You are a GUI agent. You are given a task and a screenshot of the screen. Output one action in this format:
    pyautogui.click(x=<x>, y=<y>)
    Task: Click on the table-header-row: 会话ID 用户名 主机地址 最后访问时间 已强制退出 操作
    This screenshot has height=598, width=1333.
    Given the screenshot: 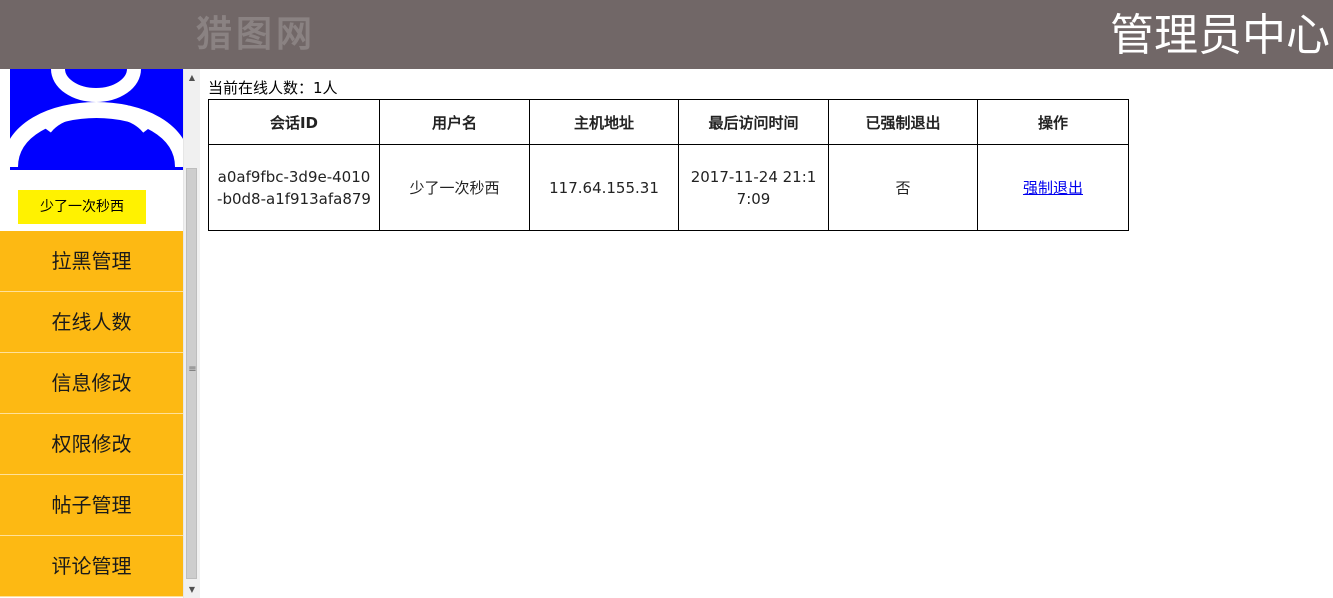 What is the action you would take?
    pyautogui.click(x=668, y=122)
    